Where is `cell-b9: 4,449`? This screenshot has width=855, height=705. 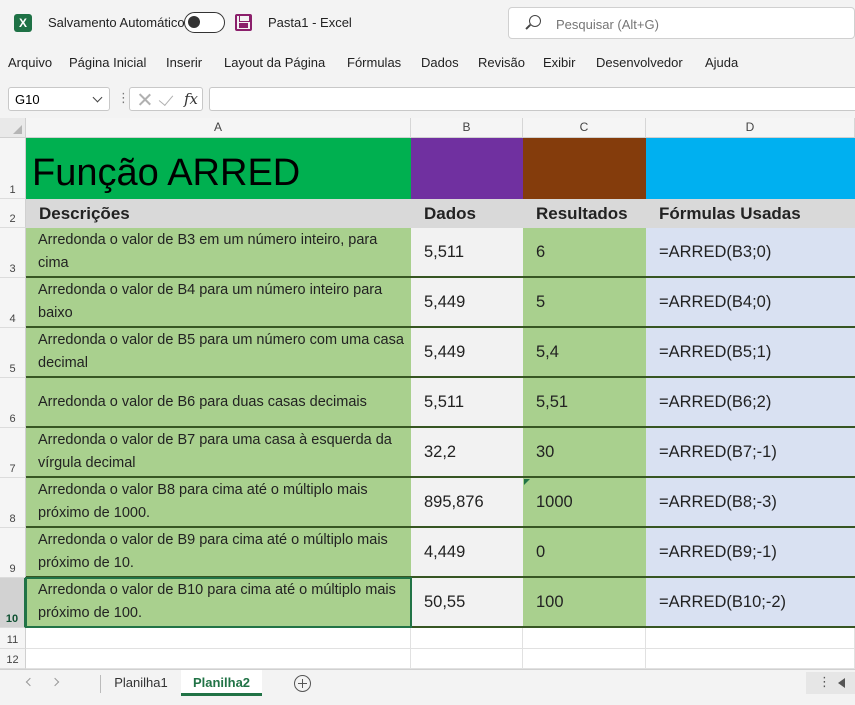 cell-b9: 4,449 is located at coordinates (467, 553).